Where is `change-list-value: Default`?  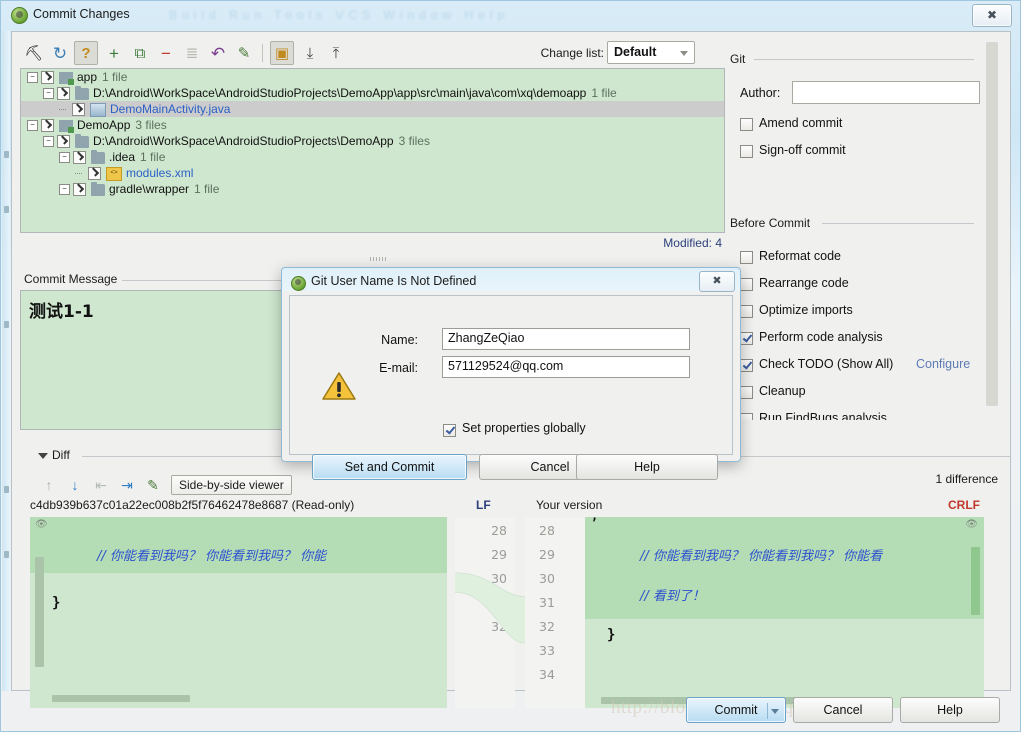
change-list-value: Default is located at coordinates (635, 52).